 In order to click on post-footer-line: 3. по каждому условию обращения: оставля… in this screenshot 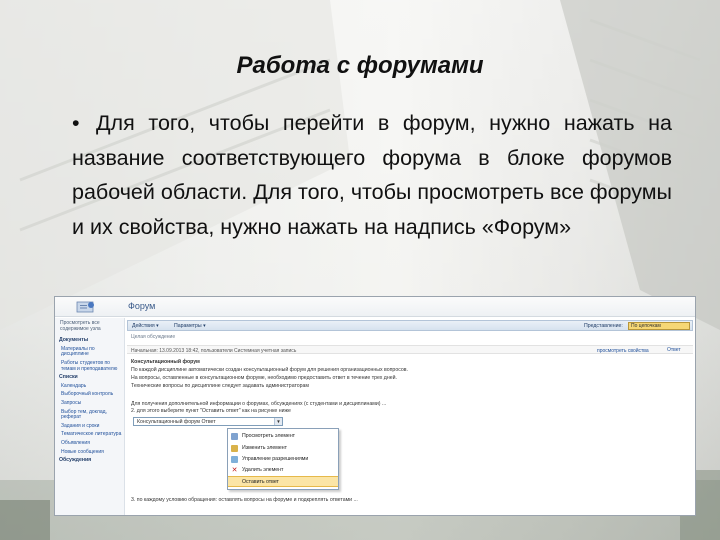, I will do `click(244, 500)`.